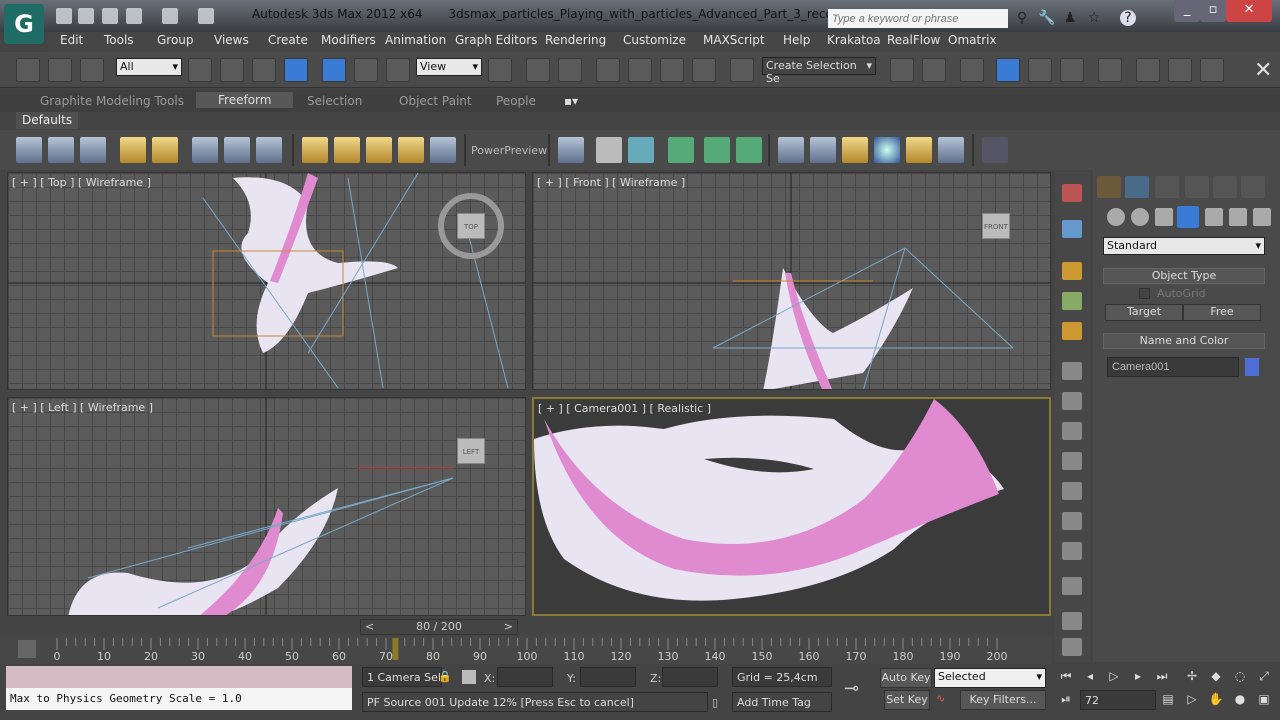 The image size is (1280, 720). Describe the element at coordinates (112, 101) in the screenshot. I see `tab-graphite-modeling-tools: Graphite Modeling Tools` at that location.